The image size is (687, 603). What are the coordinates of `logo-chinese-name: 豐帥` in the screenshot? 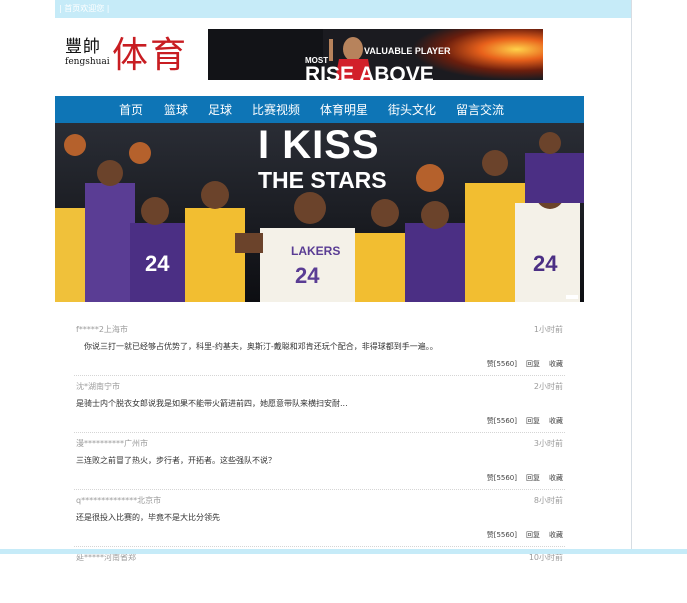 It's located at (83, 47).